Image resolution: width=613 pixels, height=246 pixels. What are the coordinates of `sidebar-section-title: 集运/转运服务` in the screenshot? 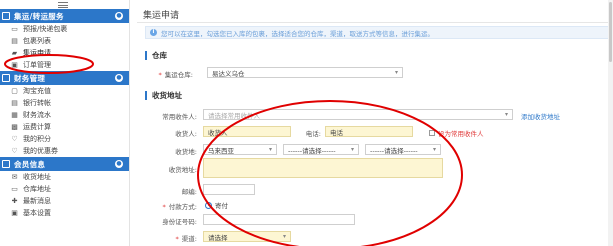 It's located at (39, 16).